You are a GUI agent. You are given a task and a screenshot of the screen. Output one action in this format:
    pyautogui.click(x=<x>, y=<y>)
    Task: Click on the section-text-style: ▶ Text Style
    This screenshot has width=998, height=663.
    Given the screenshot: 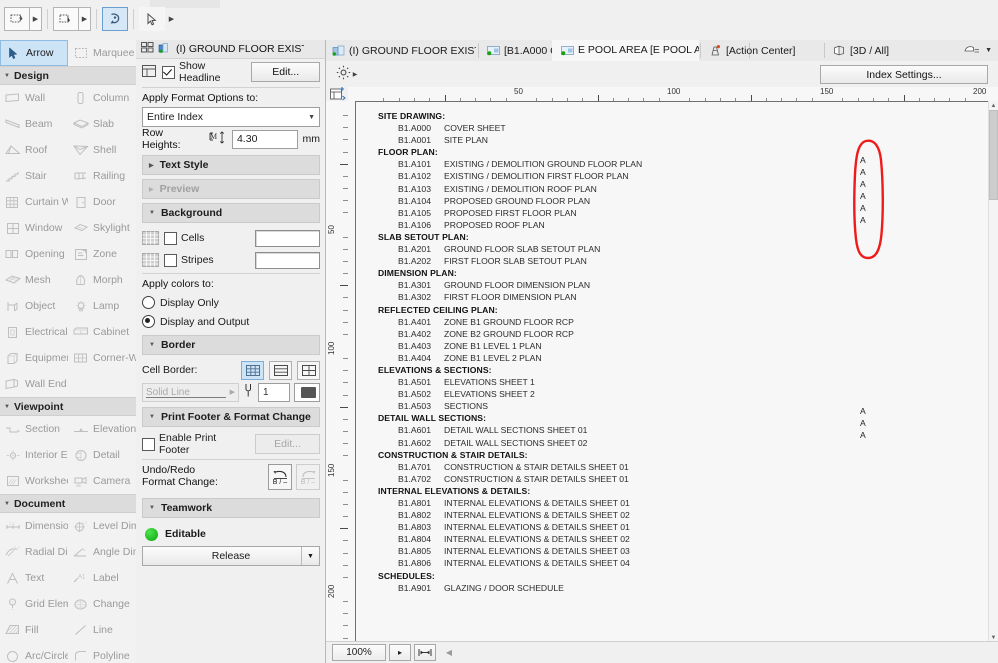 What is the action you would take?
    pyautogui.click(x=231, y=165)
    